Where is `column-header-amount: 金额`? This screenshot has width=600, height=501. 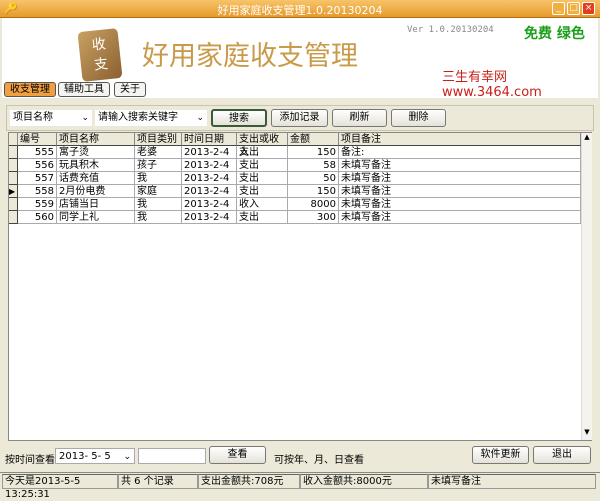 column-header-amount: 金额 is located at coordinates (313, 139).